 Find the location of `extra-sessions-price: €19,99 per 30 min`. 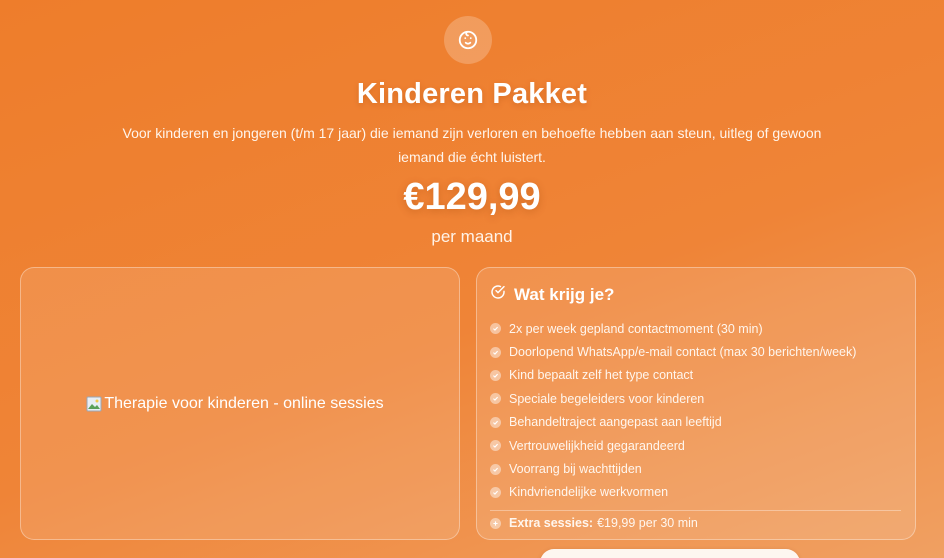

extra-sessions-price: €19,99 per 30 min is located at coordinates (647, 523).